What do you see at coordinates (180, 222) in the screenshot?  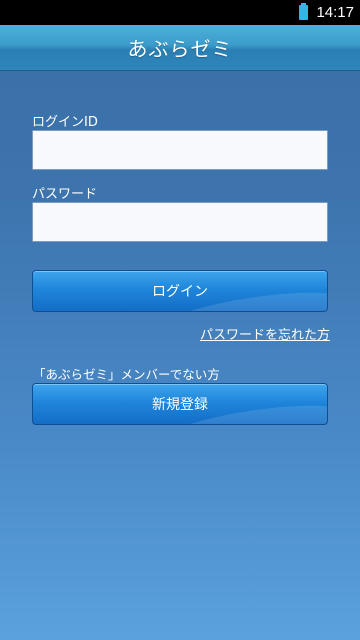 I see `password-input` at bounding box center [180, 222].